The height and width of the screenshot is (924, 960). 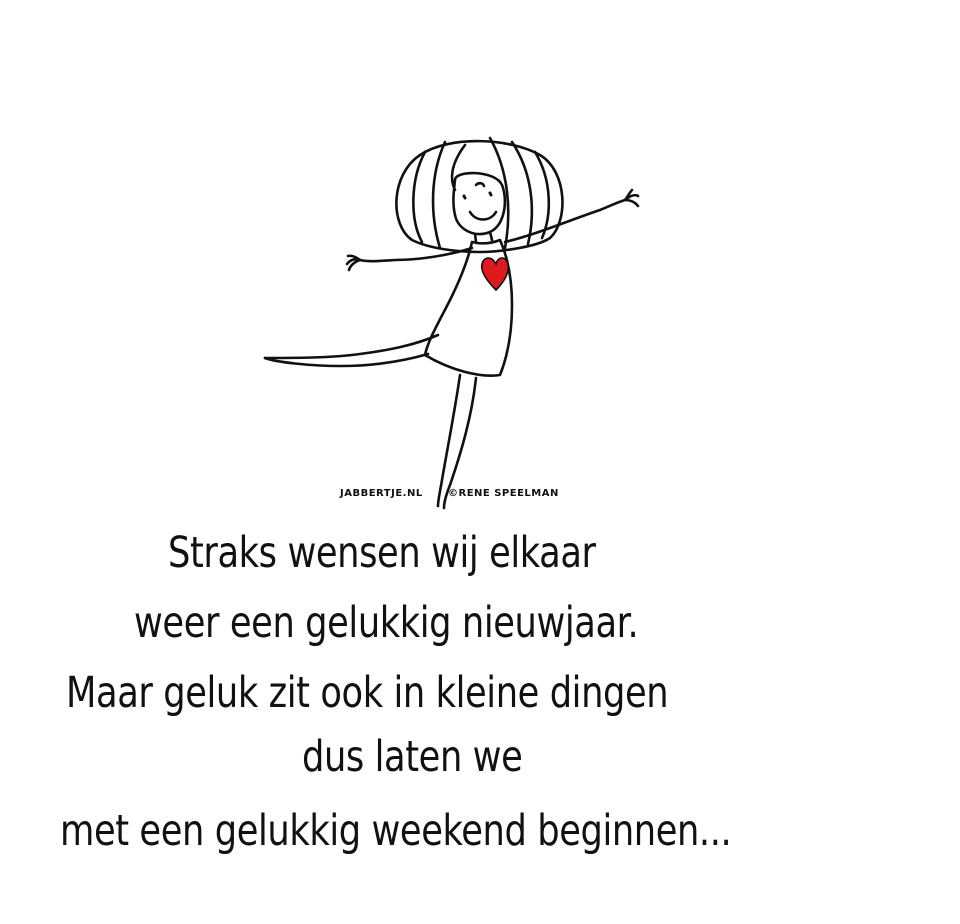 I want to click on copyright-credit: ©RENE SPEELMAN, so click(x=503, y=493).